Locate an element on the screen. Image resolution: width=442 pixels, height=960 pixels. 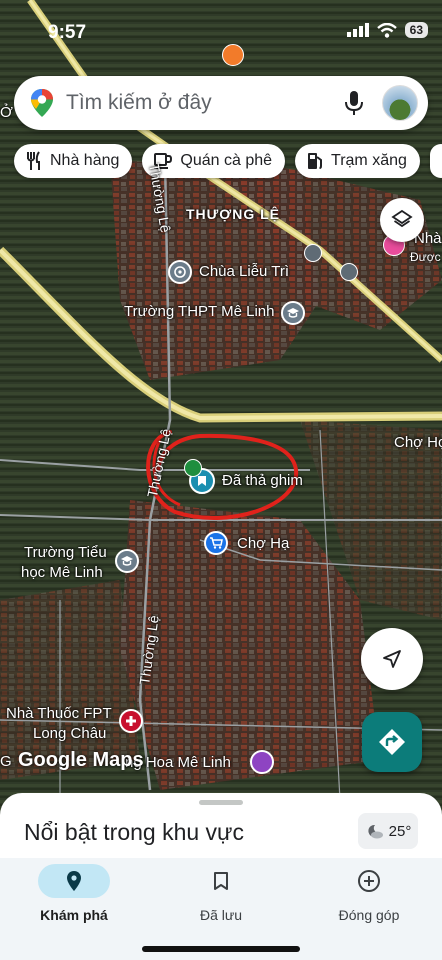
chip-label: Quán cà phê is located at coordinates (226, 160).